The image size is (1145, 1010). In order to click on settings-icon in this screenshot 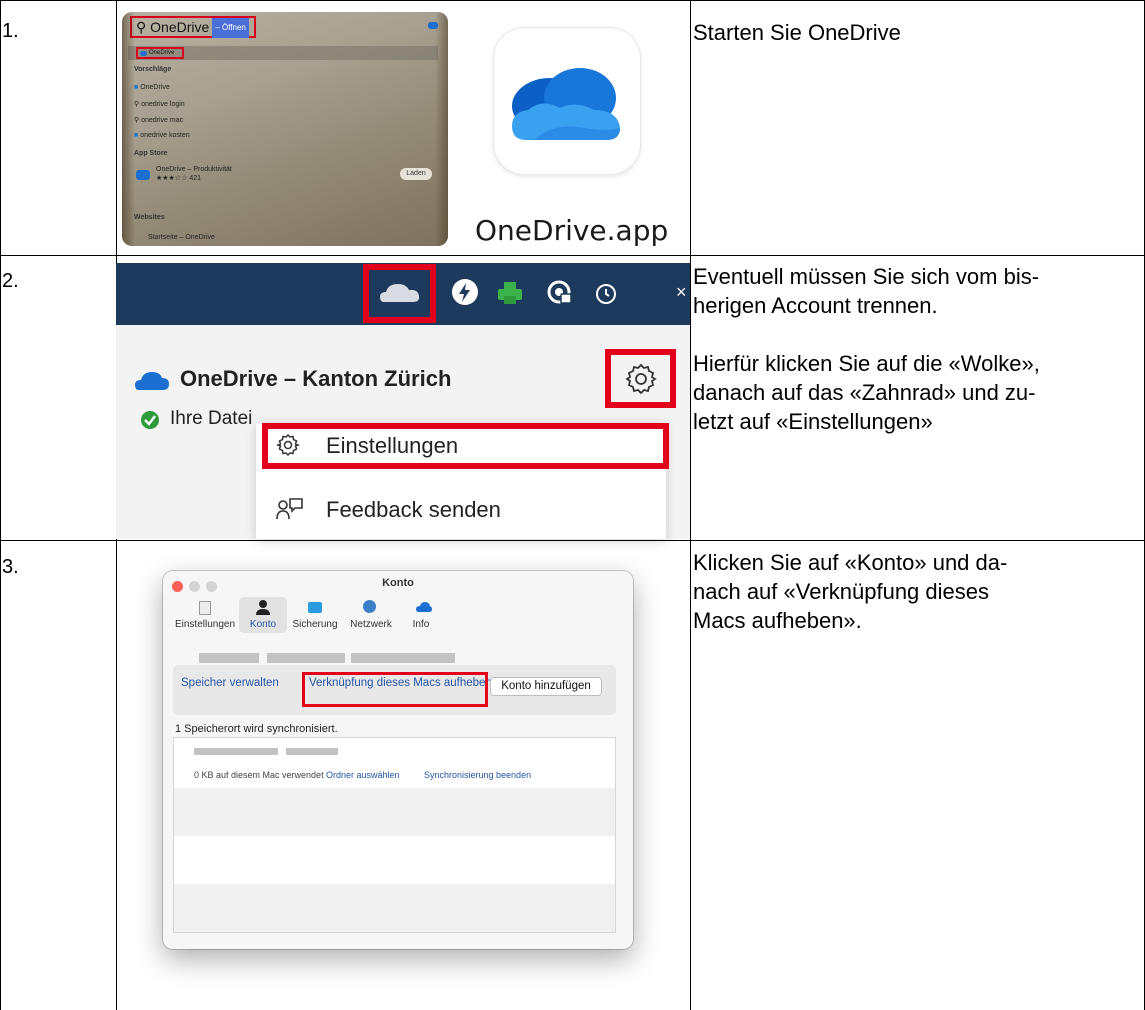, I will do `click(205, 608)`.